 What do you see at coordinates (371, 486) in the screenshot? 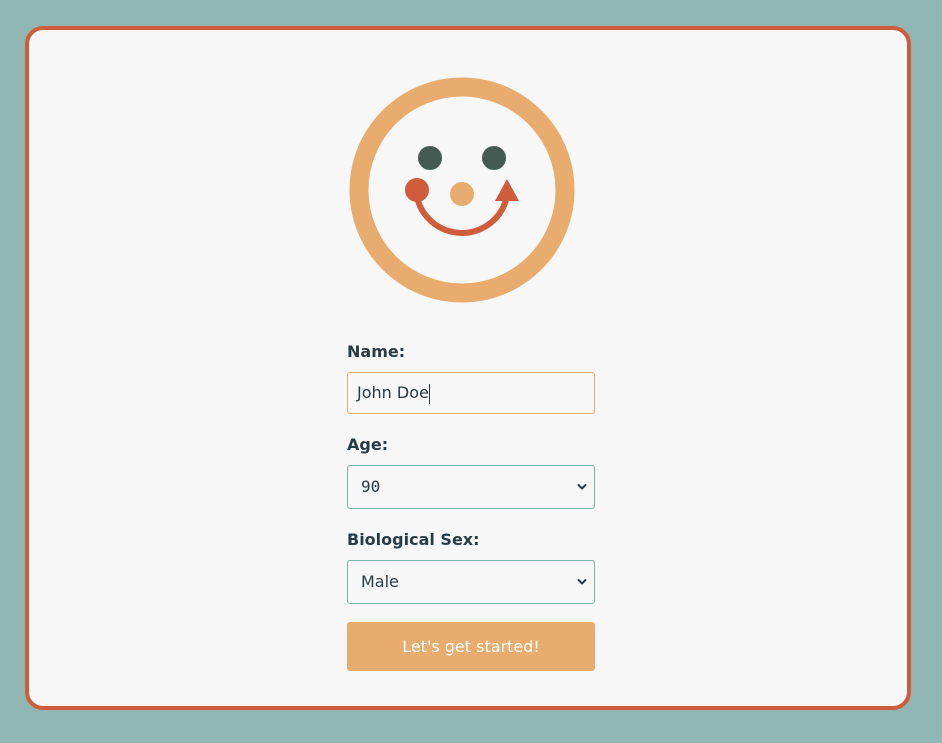
I see `age-select-value: 90` at bounding box center [371, 486].